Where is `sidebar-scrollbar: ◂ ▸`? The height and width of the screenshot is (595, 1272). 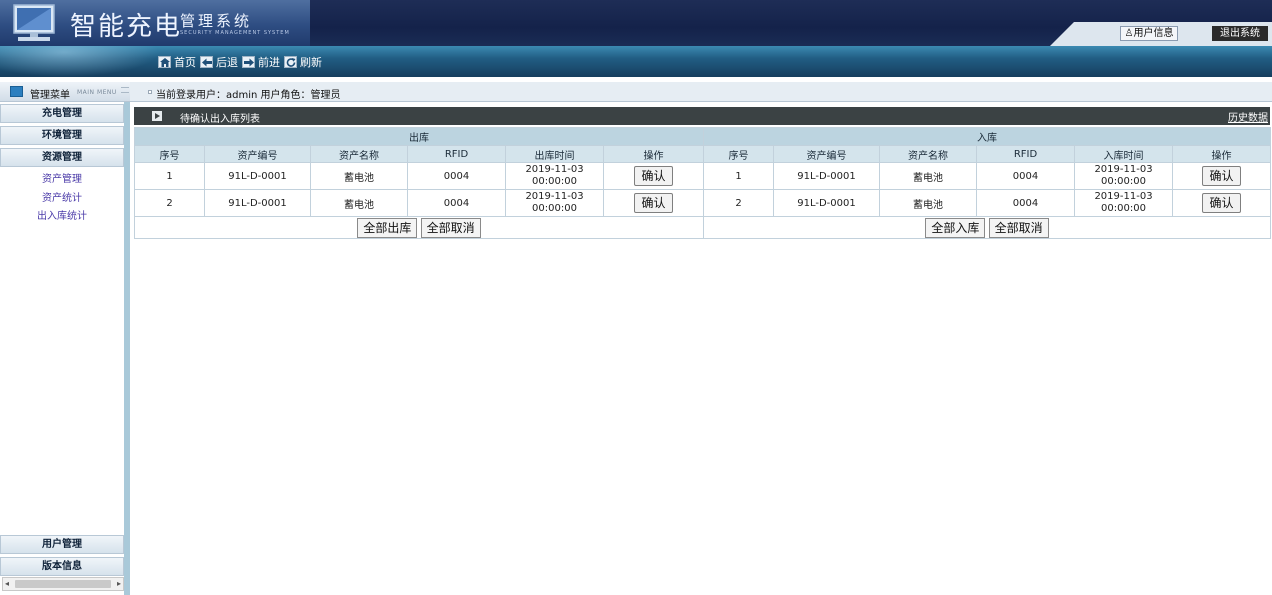 sidebar-scrollbar: ◂ ▸ is located at coordinates (63, 584).